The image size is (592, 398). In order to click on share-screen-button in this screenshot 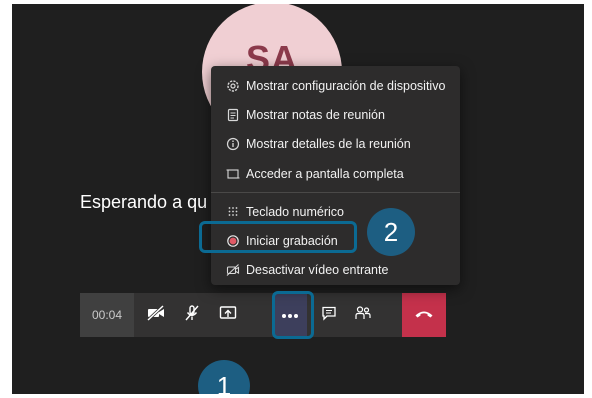, I will do `click(228, 315)`.